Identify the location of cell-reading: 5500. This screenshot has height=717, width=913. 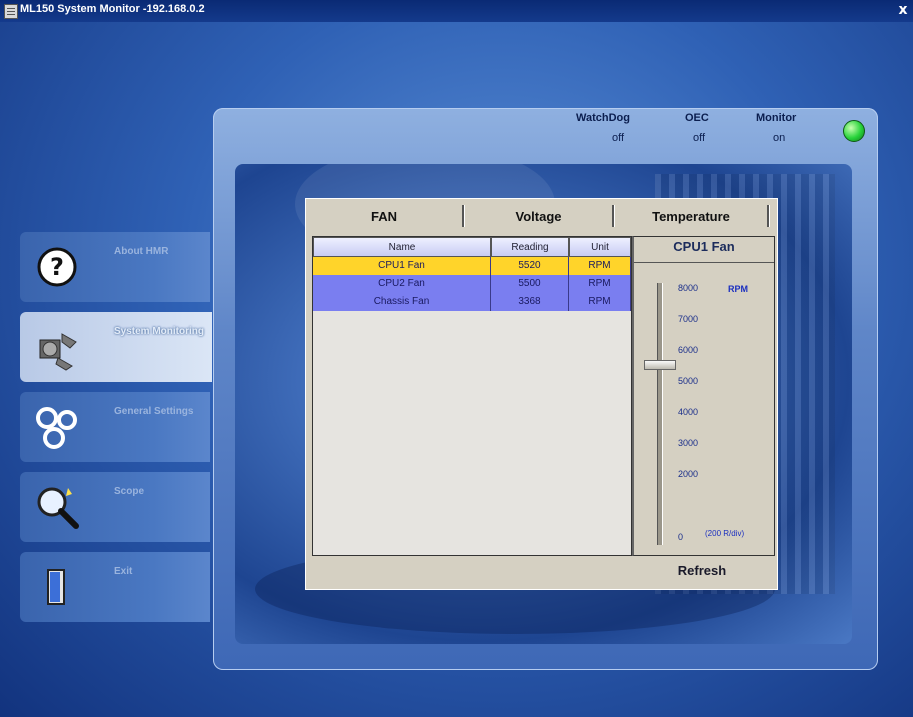
(530, 284).